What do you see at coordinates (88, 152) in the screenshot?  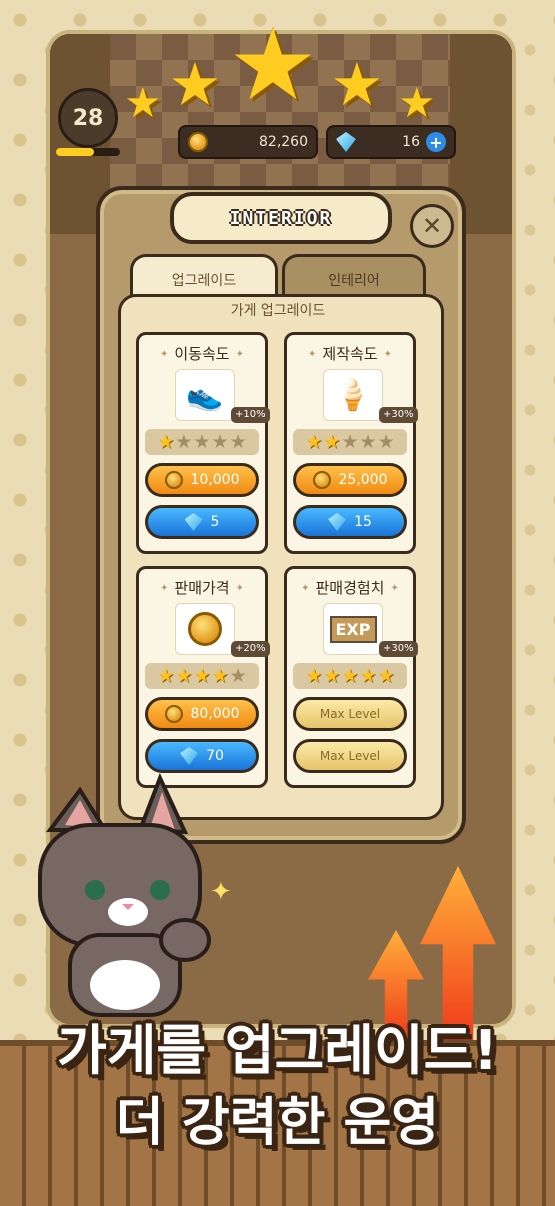 I see `level-progress` at bounding box center [88, 152].